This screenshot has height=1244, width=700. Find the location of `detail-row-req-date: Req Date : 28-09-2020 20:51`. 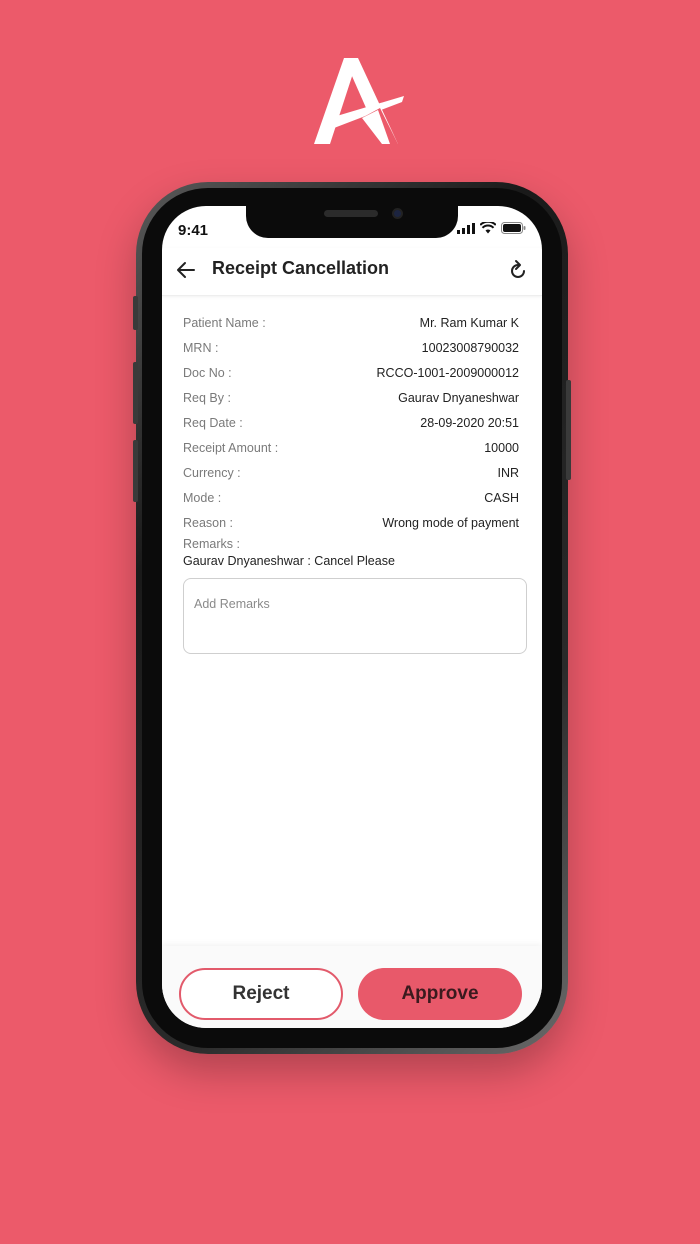

detail-row-req-date: Req Date : 28-09-2020 20:51 is located at coordinates (351, 422).